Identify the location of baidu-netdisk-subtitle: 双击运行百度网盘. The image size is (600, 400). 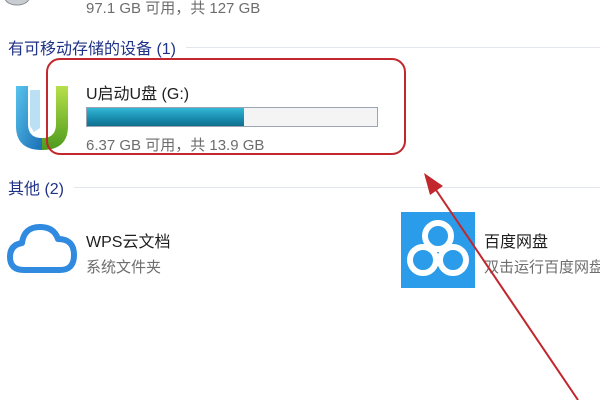
(542, 267).